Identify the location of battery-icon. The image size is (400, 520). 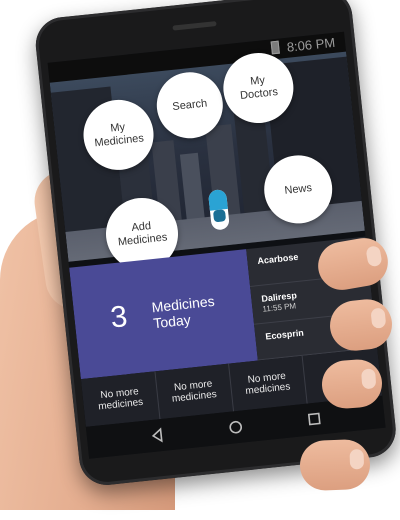
(275, 47).